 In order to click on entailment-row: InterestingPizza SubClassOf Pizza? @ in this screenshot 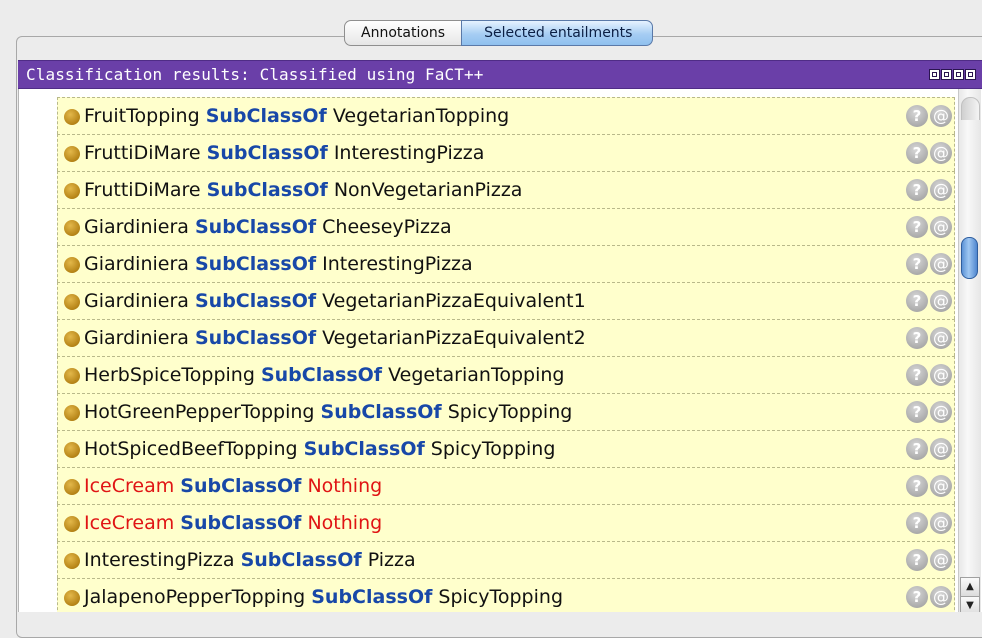, I will do `click(506, 559)`.